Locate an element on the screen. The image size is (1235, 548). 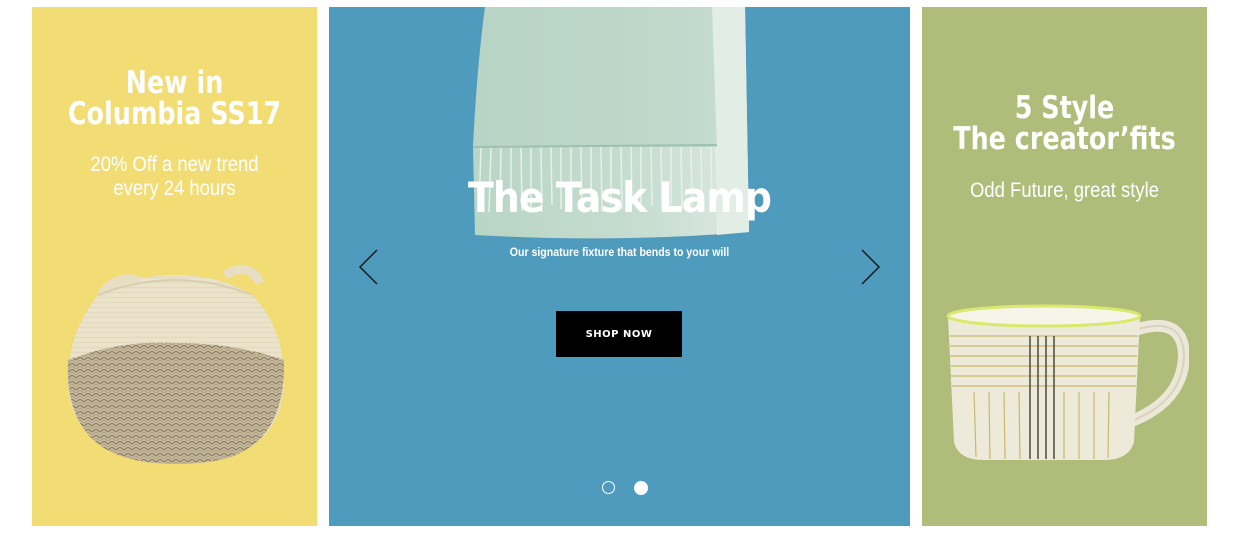
left-panel-title: New in Columbia SS17 is located at coordinates (175, 99).